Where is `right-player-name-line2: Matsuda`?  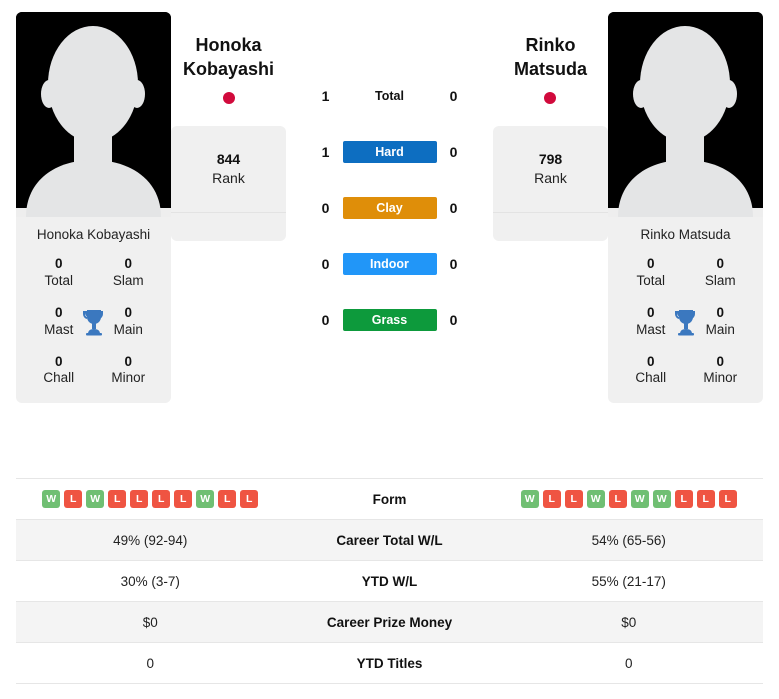 right-player-name-line2: Matsuda is located at coordinates (550, 68).